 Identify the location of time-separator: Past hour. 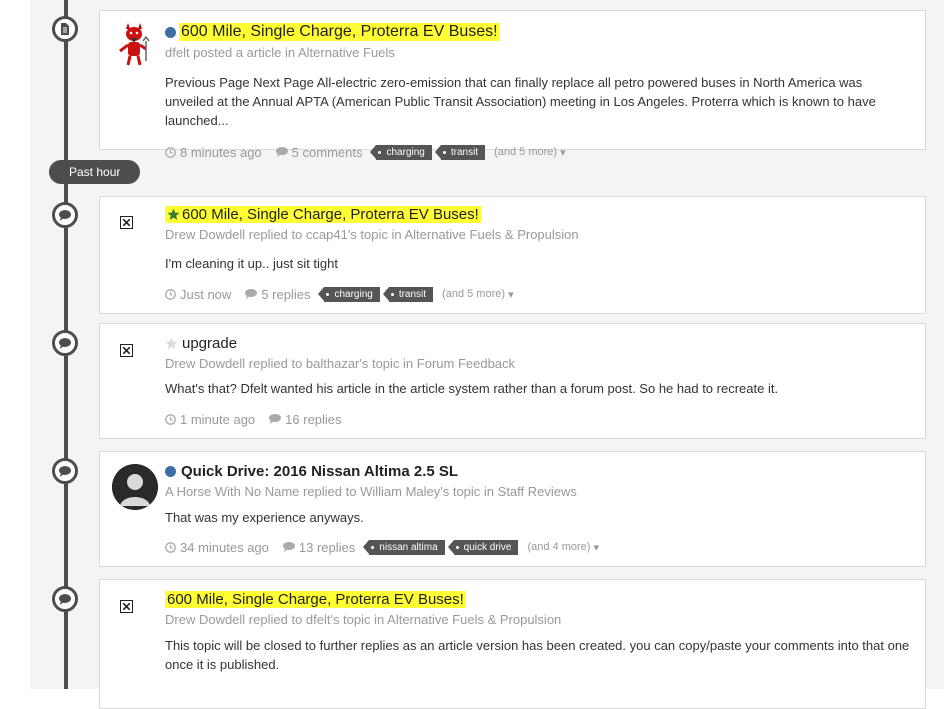
(95, 172).